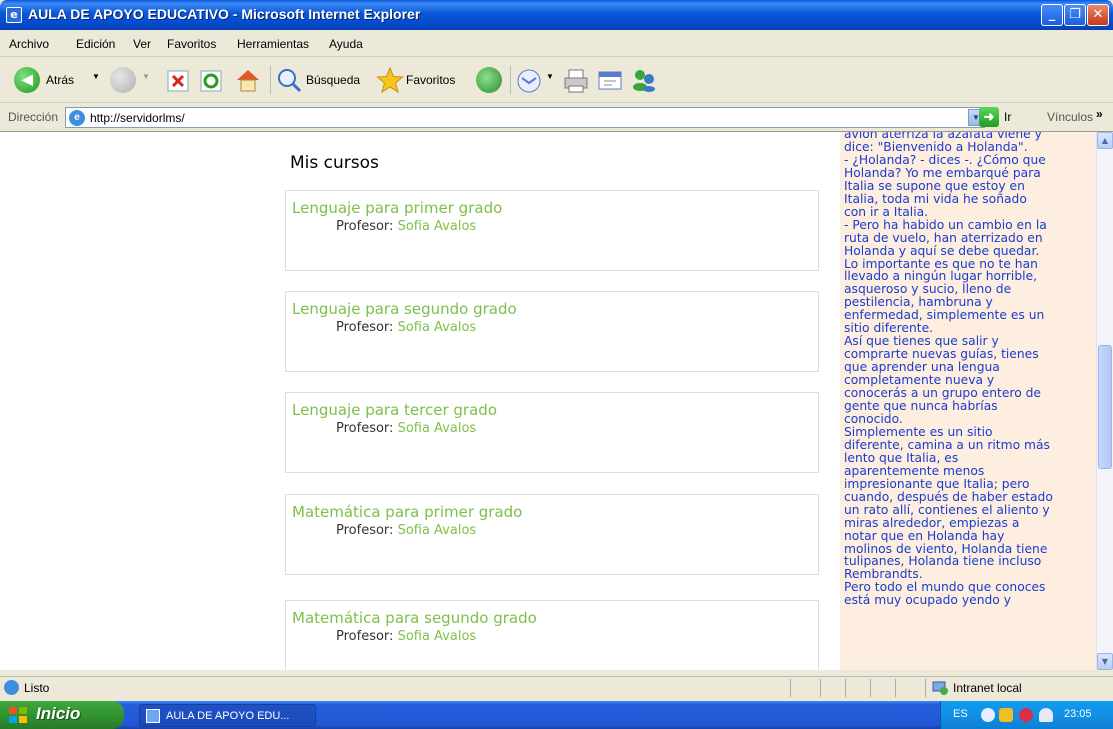 This screenshot has width=1113, height=729. I want to click on close-button: ✕, so click(1098, 15).